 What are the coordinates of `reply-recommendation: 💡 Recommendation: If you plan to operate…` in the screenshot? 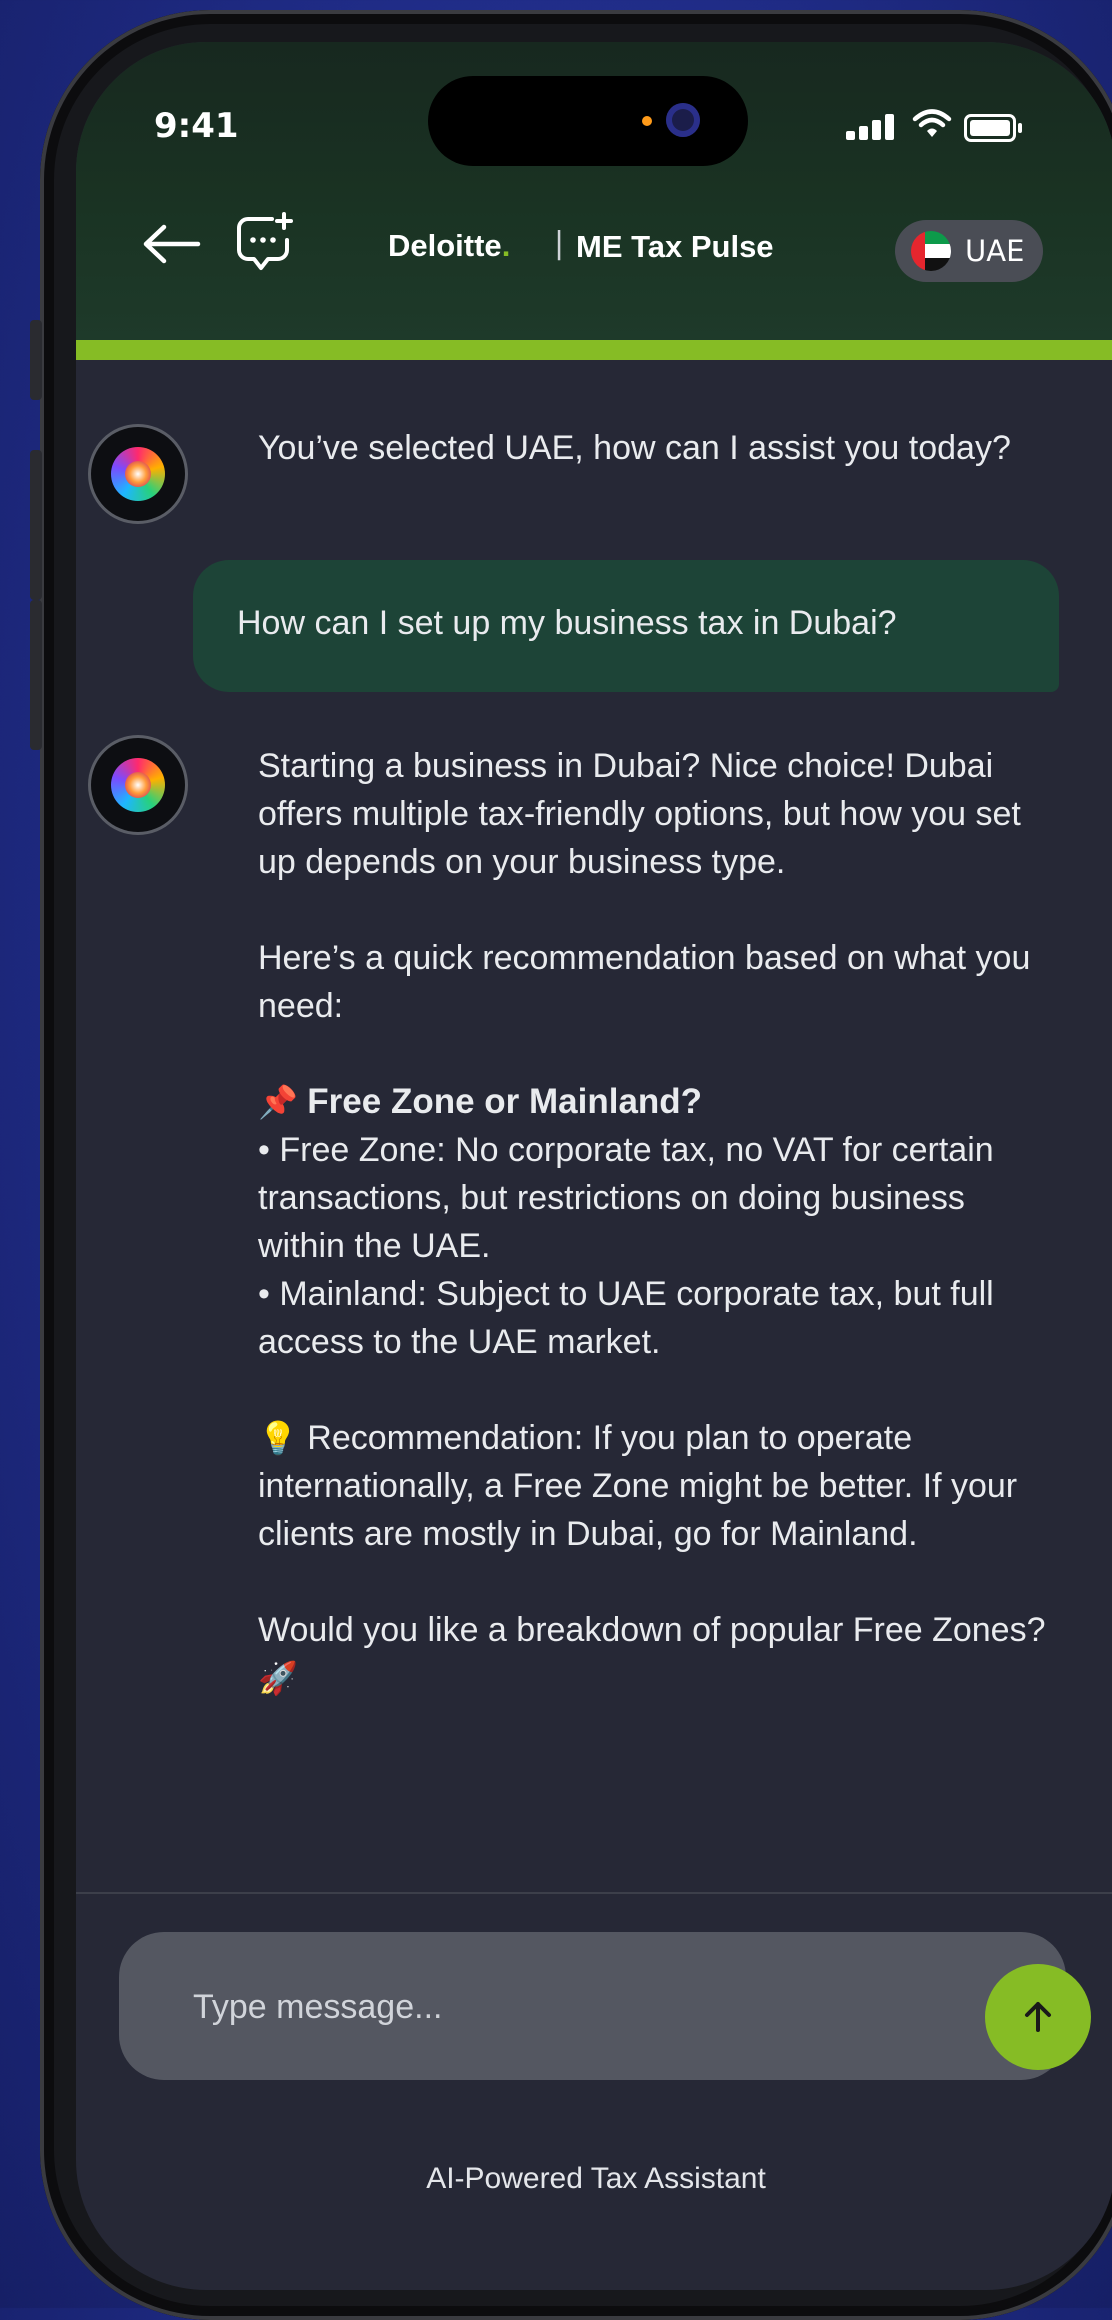 It's located at (653, 1486).